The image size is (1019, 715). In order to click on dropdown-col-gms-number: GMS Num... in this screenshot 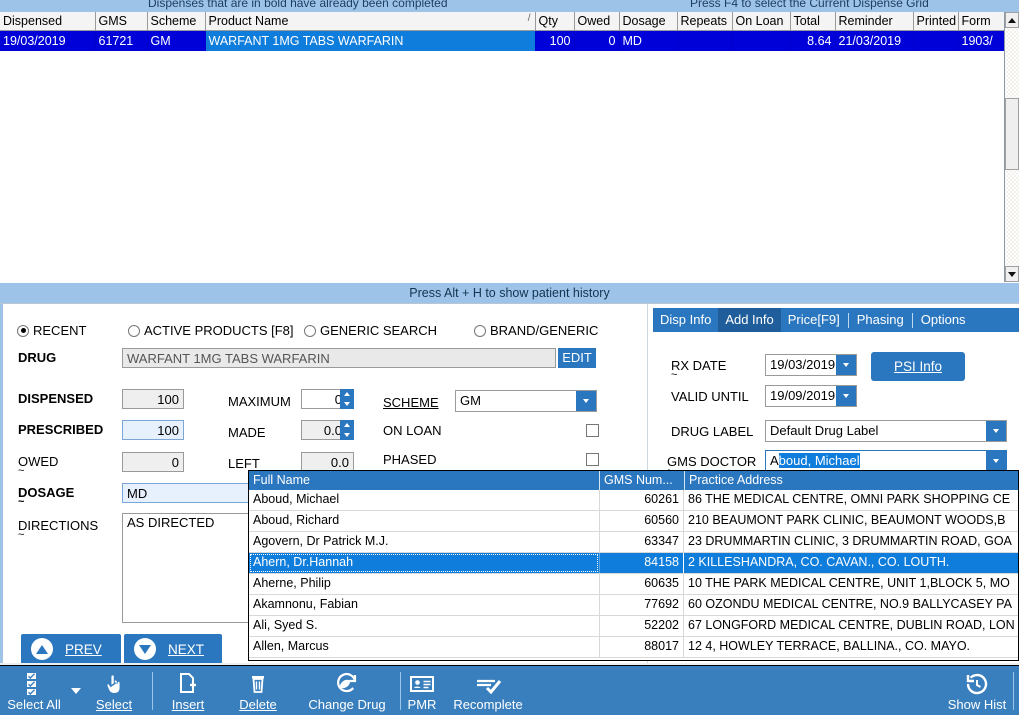, I will do `click(641, 480)`.